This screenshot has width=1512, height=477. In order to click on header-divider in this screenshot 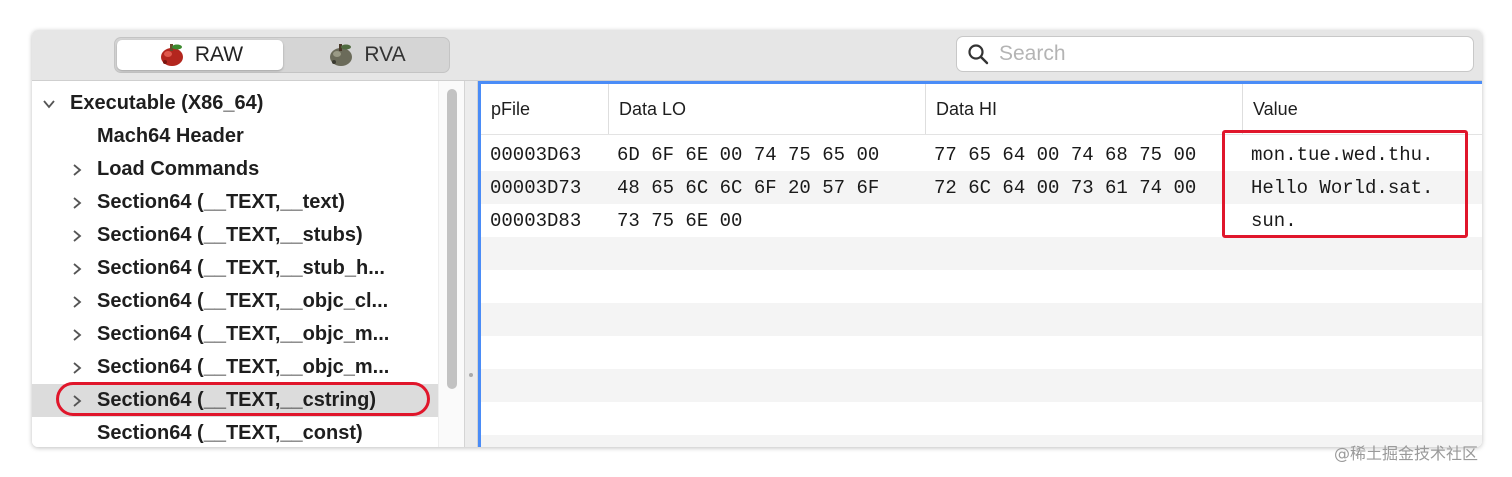, I will do `click(981, 134)`.